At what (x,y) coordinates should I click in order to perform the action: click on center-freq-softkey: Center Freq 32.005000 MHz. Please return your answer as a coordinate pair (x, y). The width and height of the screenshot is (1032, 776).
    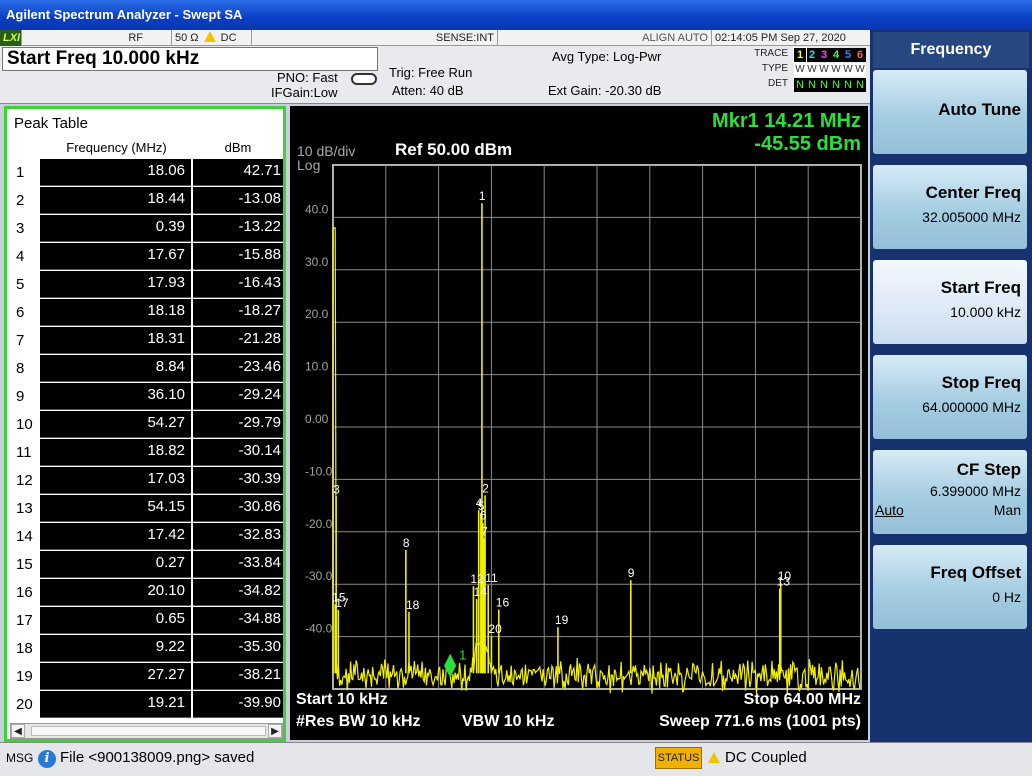
    Looking at the image, I should click on (950, 207).